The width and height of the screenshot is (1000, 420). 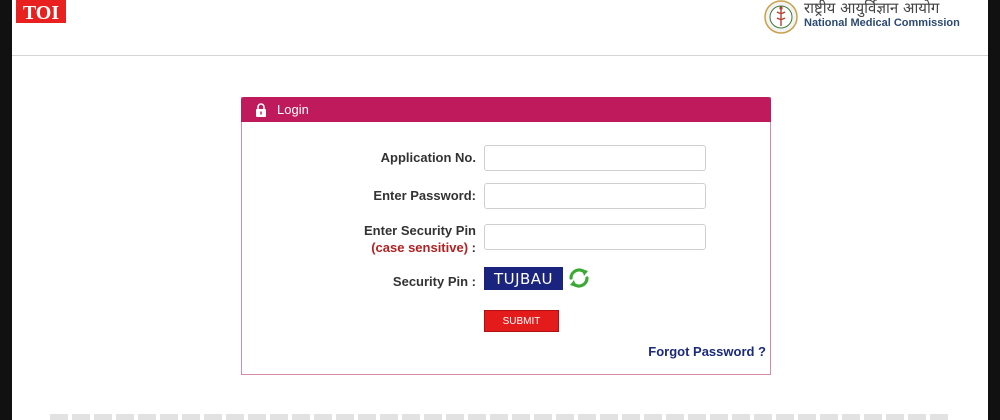 I want to click on application-number-input, so click(x=595, y=158).